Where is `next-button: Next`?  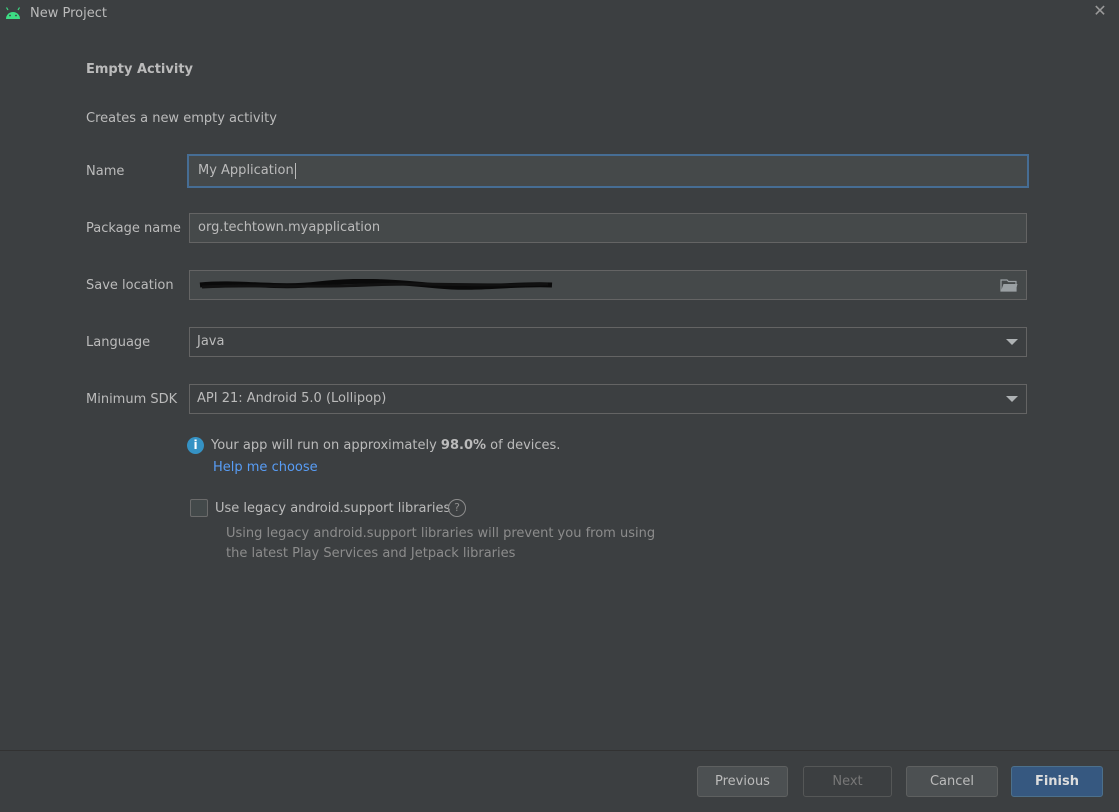
next-button: Next is located at coordinates (847, 781).